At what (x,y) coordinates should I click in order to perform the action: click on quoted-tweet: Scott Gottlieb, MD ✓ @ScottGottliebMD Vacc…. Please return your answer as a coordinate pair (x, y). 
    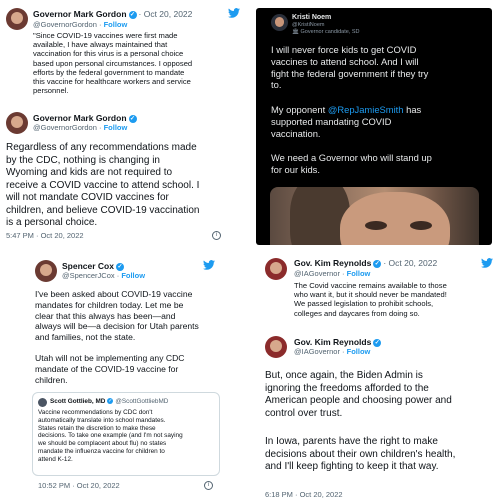
    Looking at the image, I should click on (126, 434).